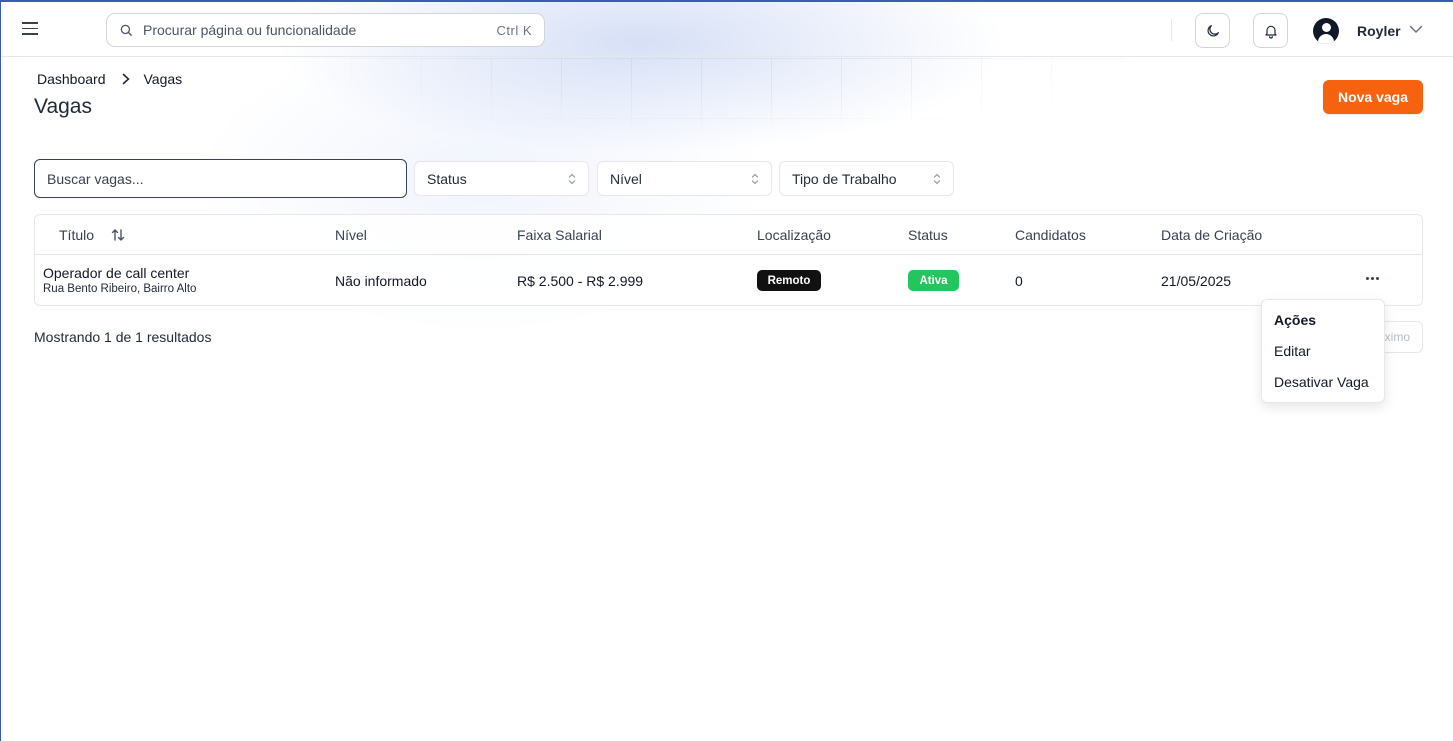  I want to click on column-header-salary: Faixa Salarial, so click(559, 235).